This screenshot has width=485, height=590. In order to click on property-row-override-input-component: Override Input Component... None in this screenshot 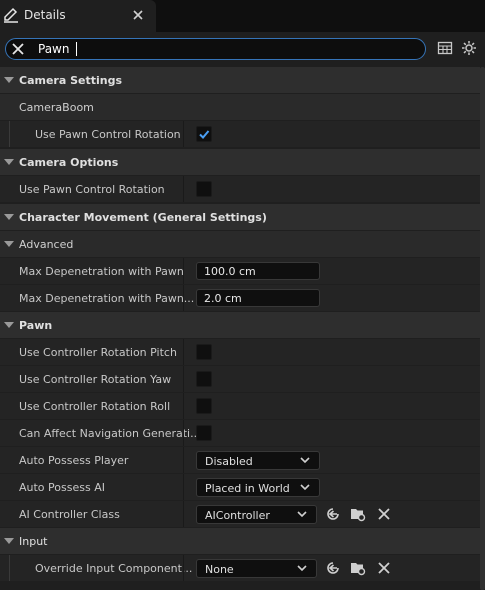, I will do `click(240, 568)`.